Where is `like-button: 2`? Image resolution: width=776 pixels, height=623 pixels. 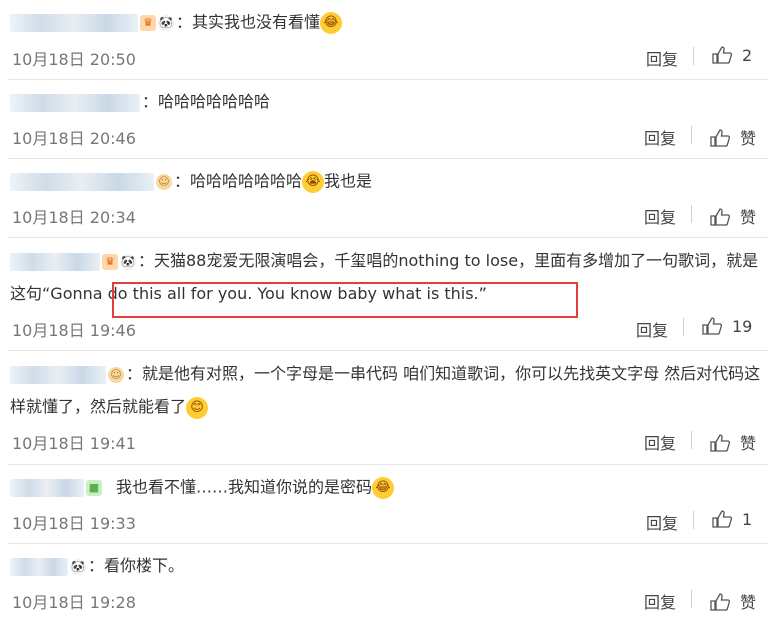 like-button: 2 is located at coordinates (732, 55).